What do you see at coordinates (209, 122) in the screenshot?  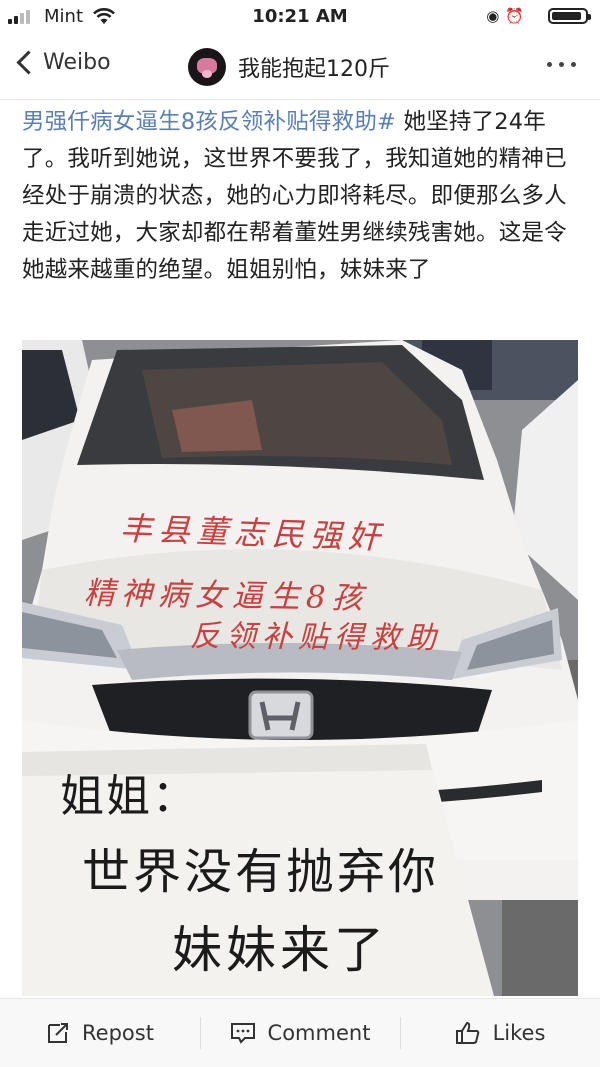 I see `topic-link: 男强仟病女逼生8孩反领补贴得救助#` at bounding box center [209, 122].